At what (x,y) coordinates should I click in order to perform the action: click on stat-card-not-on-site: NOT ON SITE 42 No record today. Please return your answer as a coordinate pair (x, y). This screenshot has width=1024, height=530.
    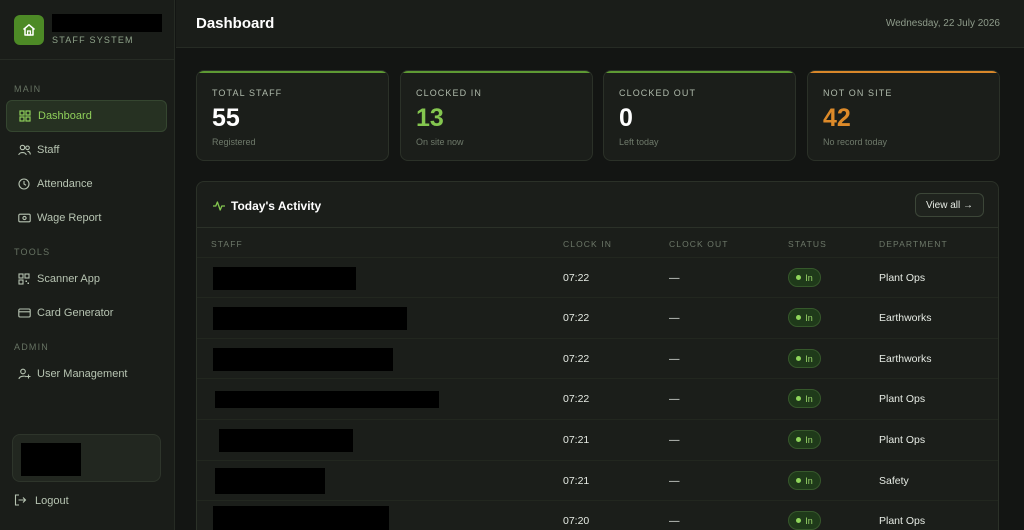
    Looking at the image, I should click on (903, 115).